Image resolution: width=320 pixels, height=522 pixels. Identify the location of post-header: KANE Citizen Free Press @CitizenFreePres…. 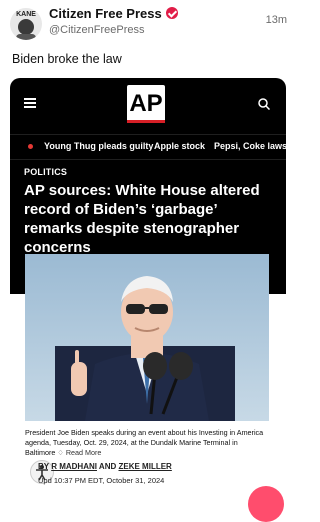
(148, 24).